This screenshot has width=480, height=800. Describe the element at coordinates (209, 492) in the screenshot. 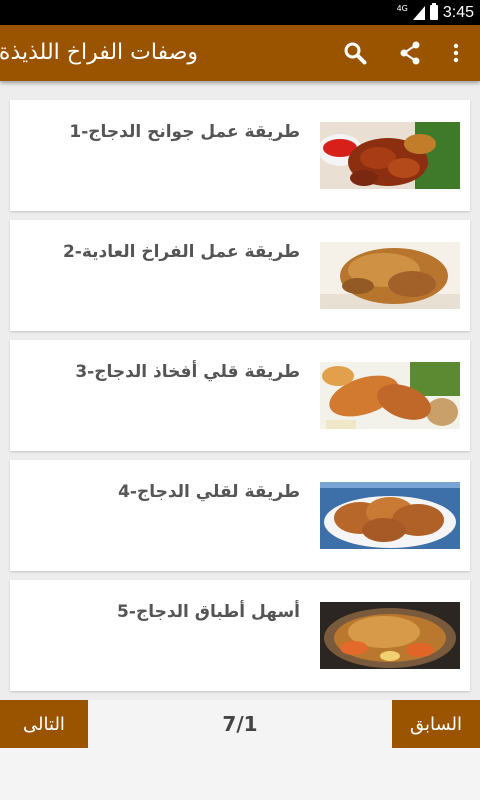

I see `recipe-title: 4-طريقة لقلي الدجاج` at that location.